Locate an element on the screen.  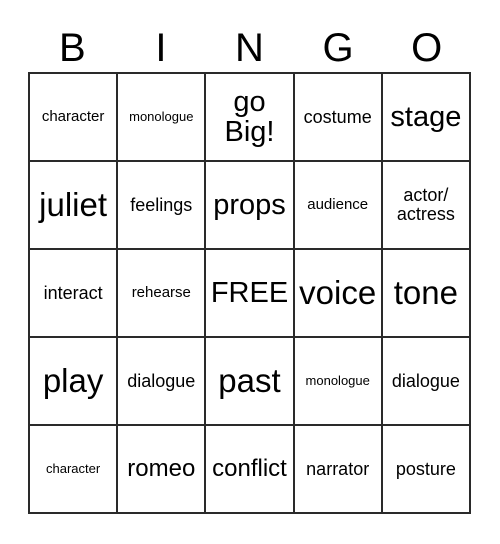
bingo-cell-label: romeo is located at coordinates (161, 468).